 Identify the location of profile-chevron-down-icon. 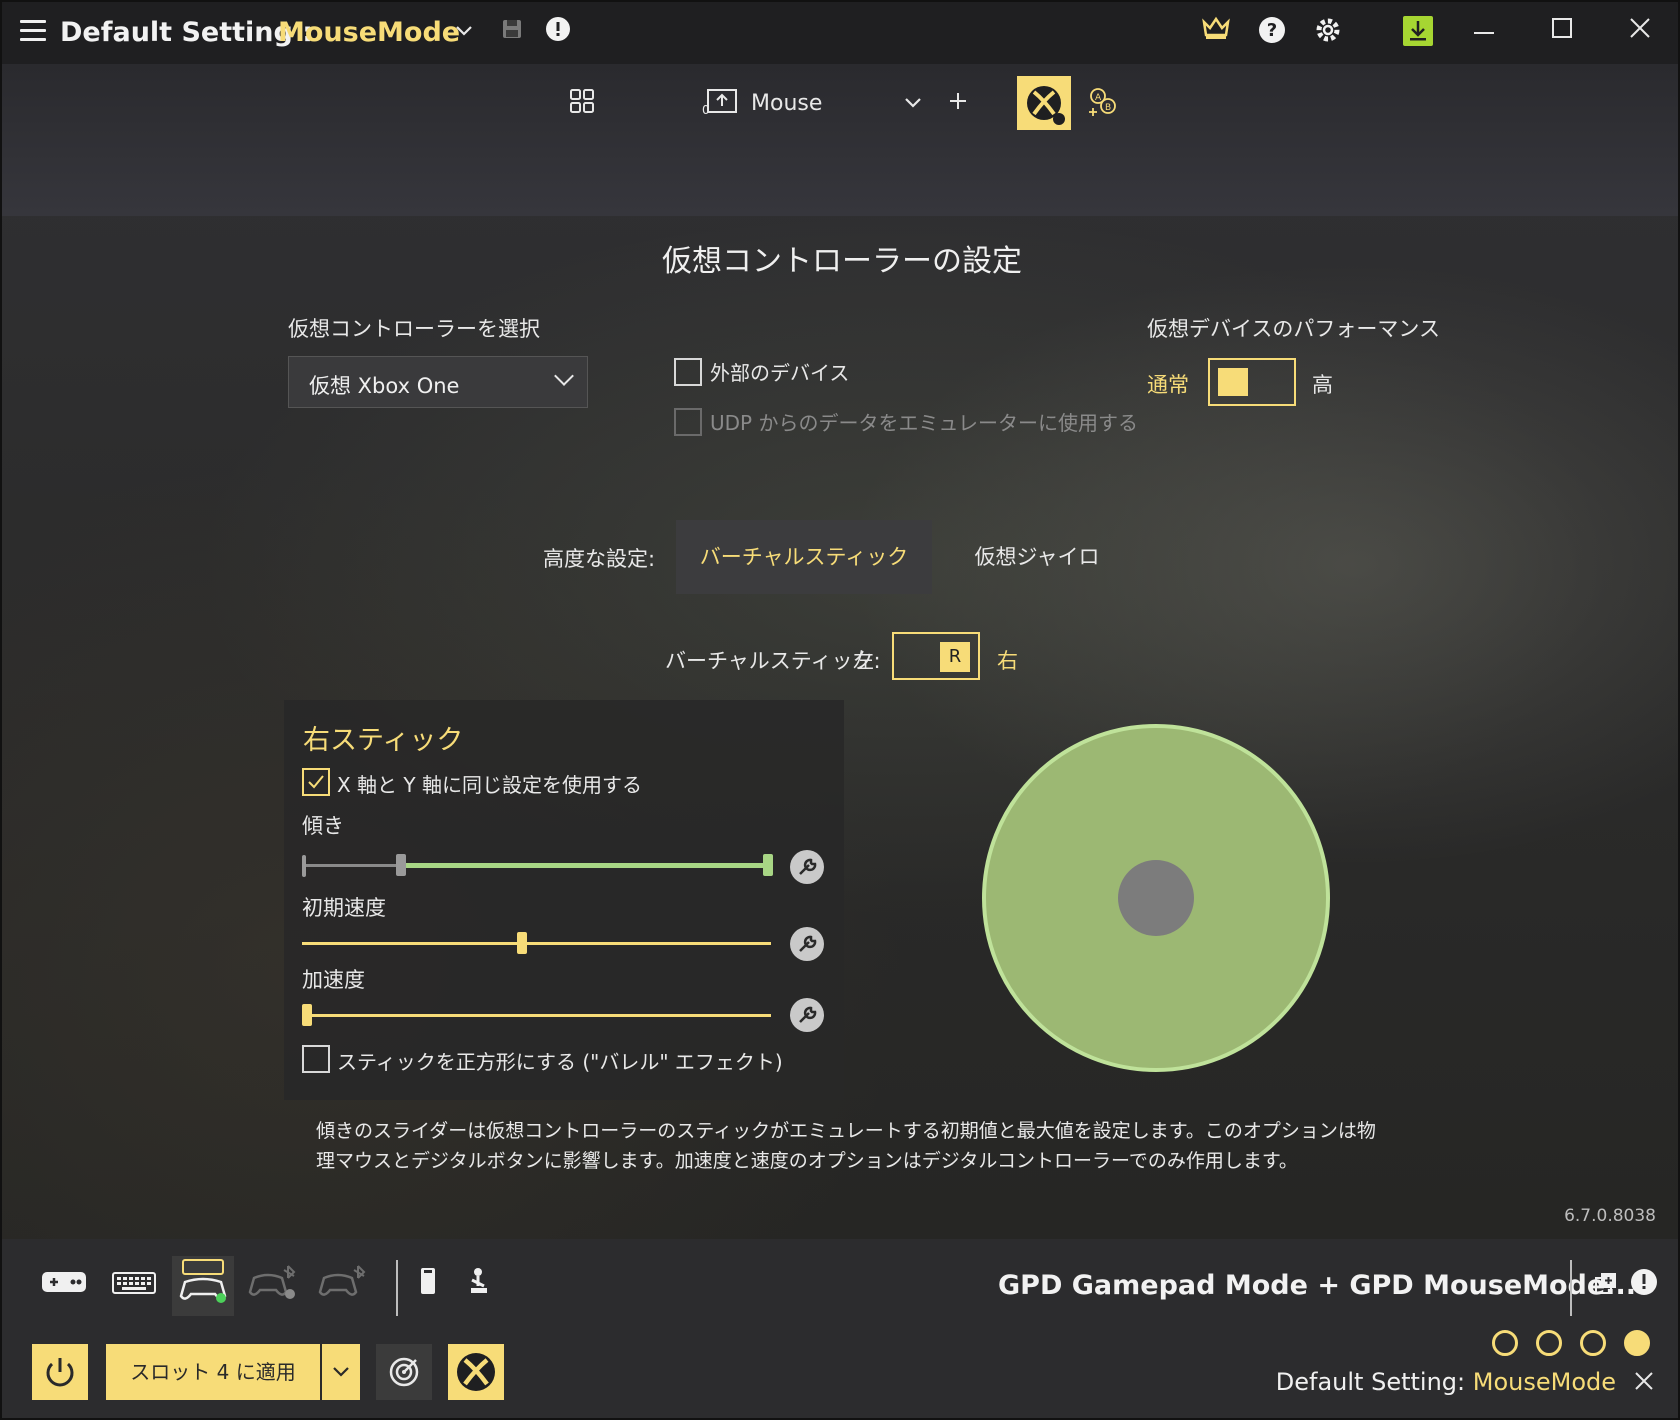
(913, 104).